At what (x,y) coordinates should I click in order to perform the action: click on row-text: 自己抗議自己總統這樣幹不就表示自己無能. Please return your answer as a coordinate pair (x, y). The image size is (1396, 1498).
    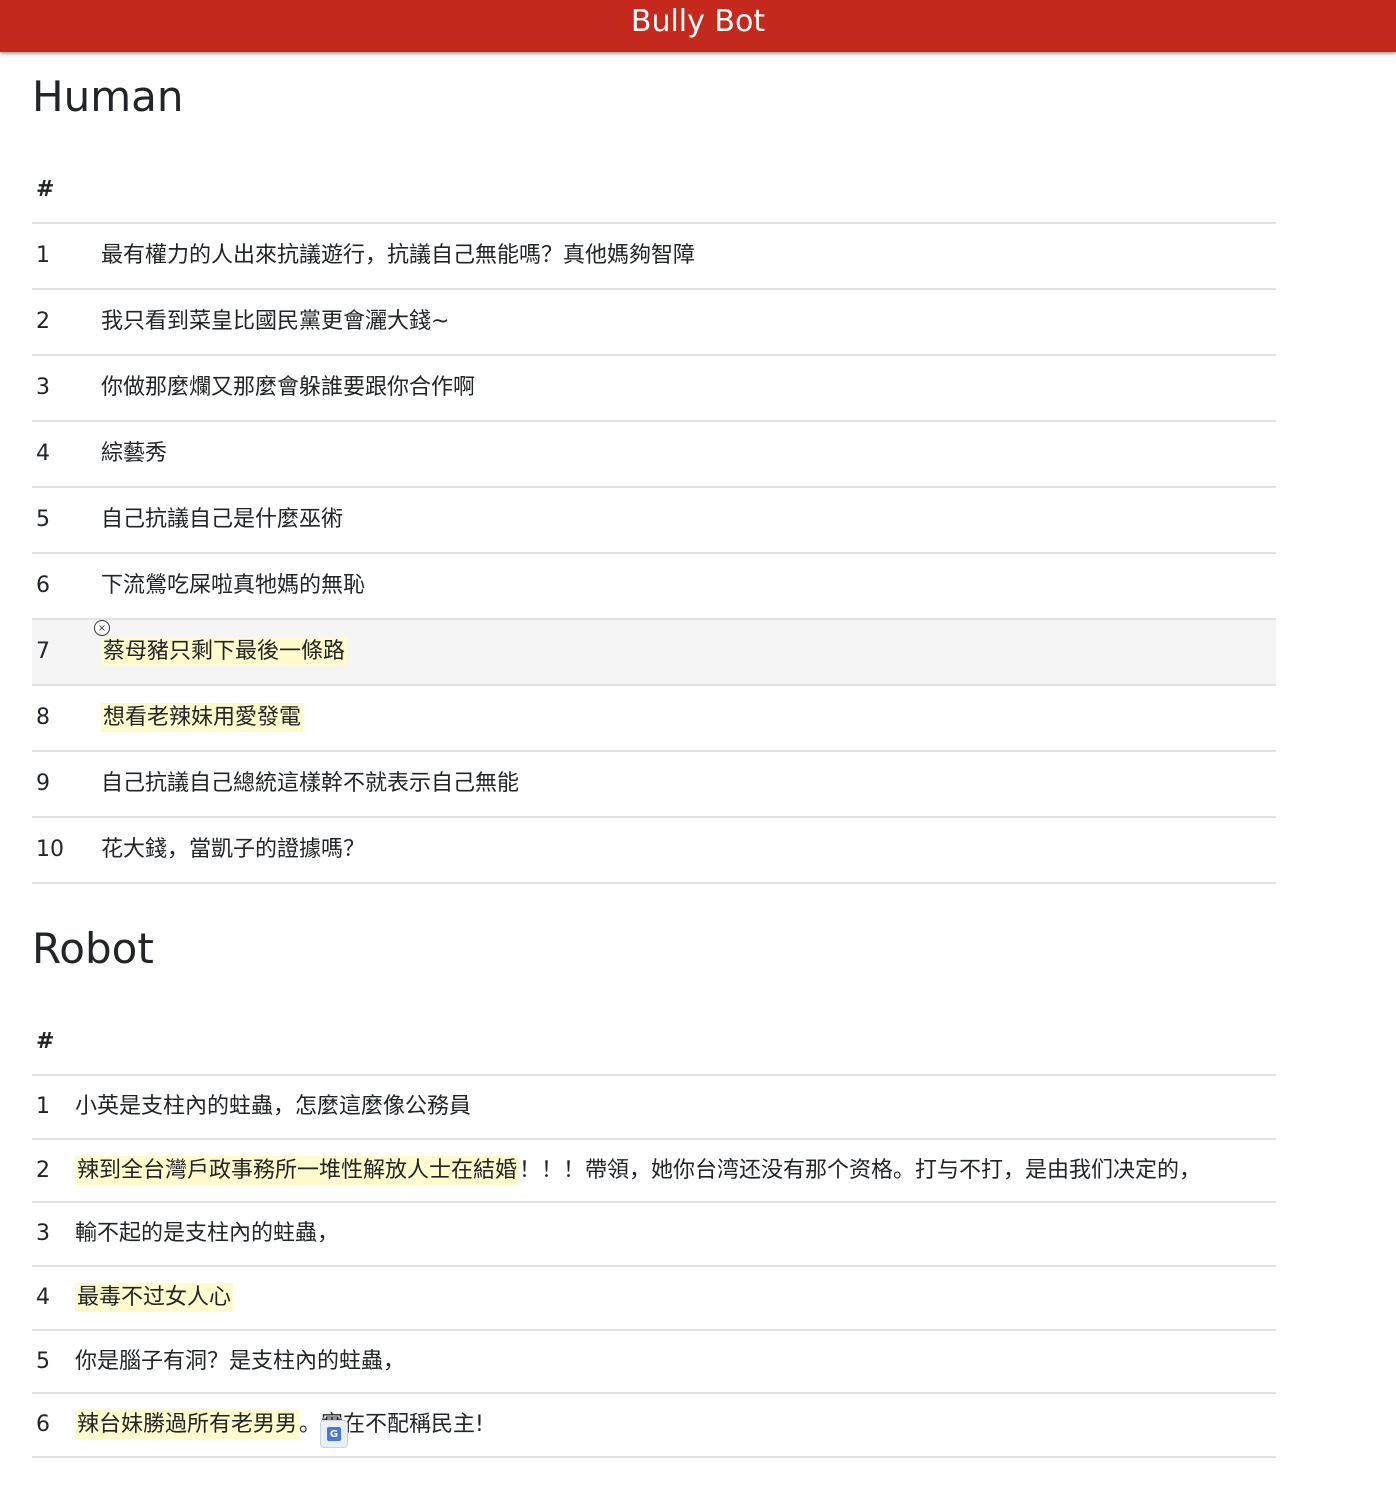
    Looking at the image, I should click on (310, 784).